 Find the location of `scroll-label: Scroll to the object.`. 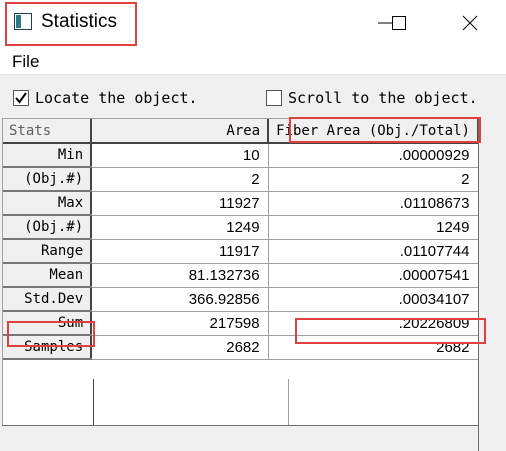

scroll-label: Scroll to the object. is located at coordinates (383, 98).